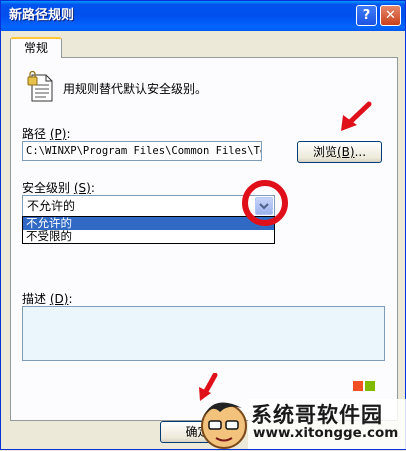  What do you see at coordinates (58, 188) in the screenshot?
I see `security-level-label: 安全级别 (S):` at bounding box center [58, 188].